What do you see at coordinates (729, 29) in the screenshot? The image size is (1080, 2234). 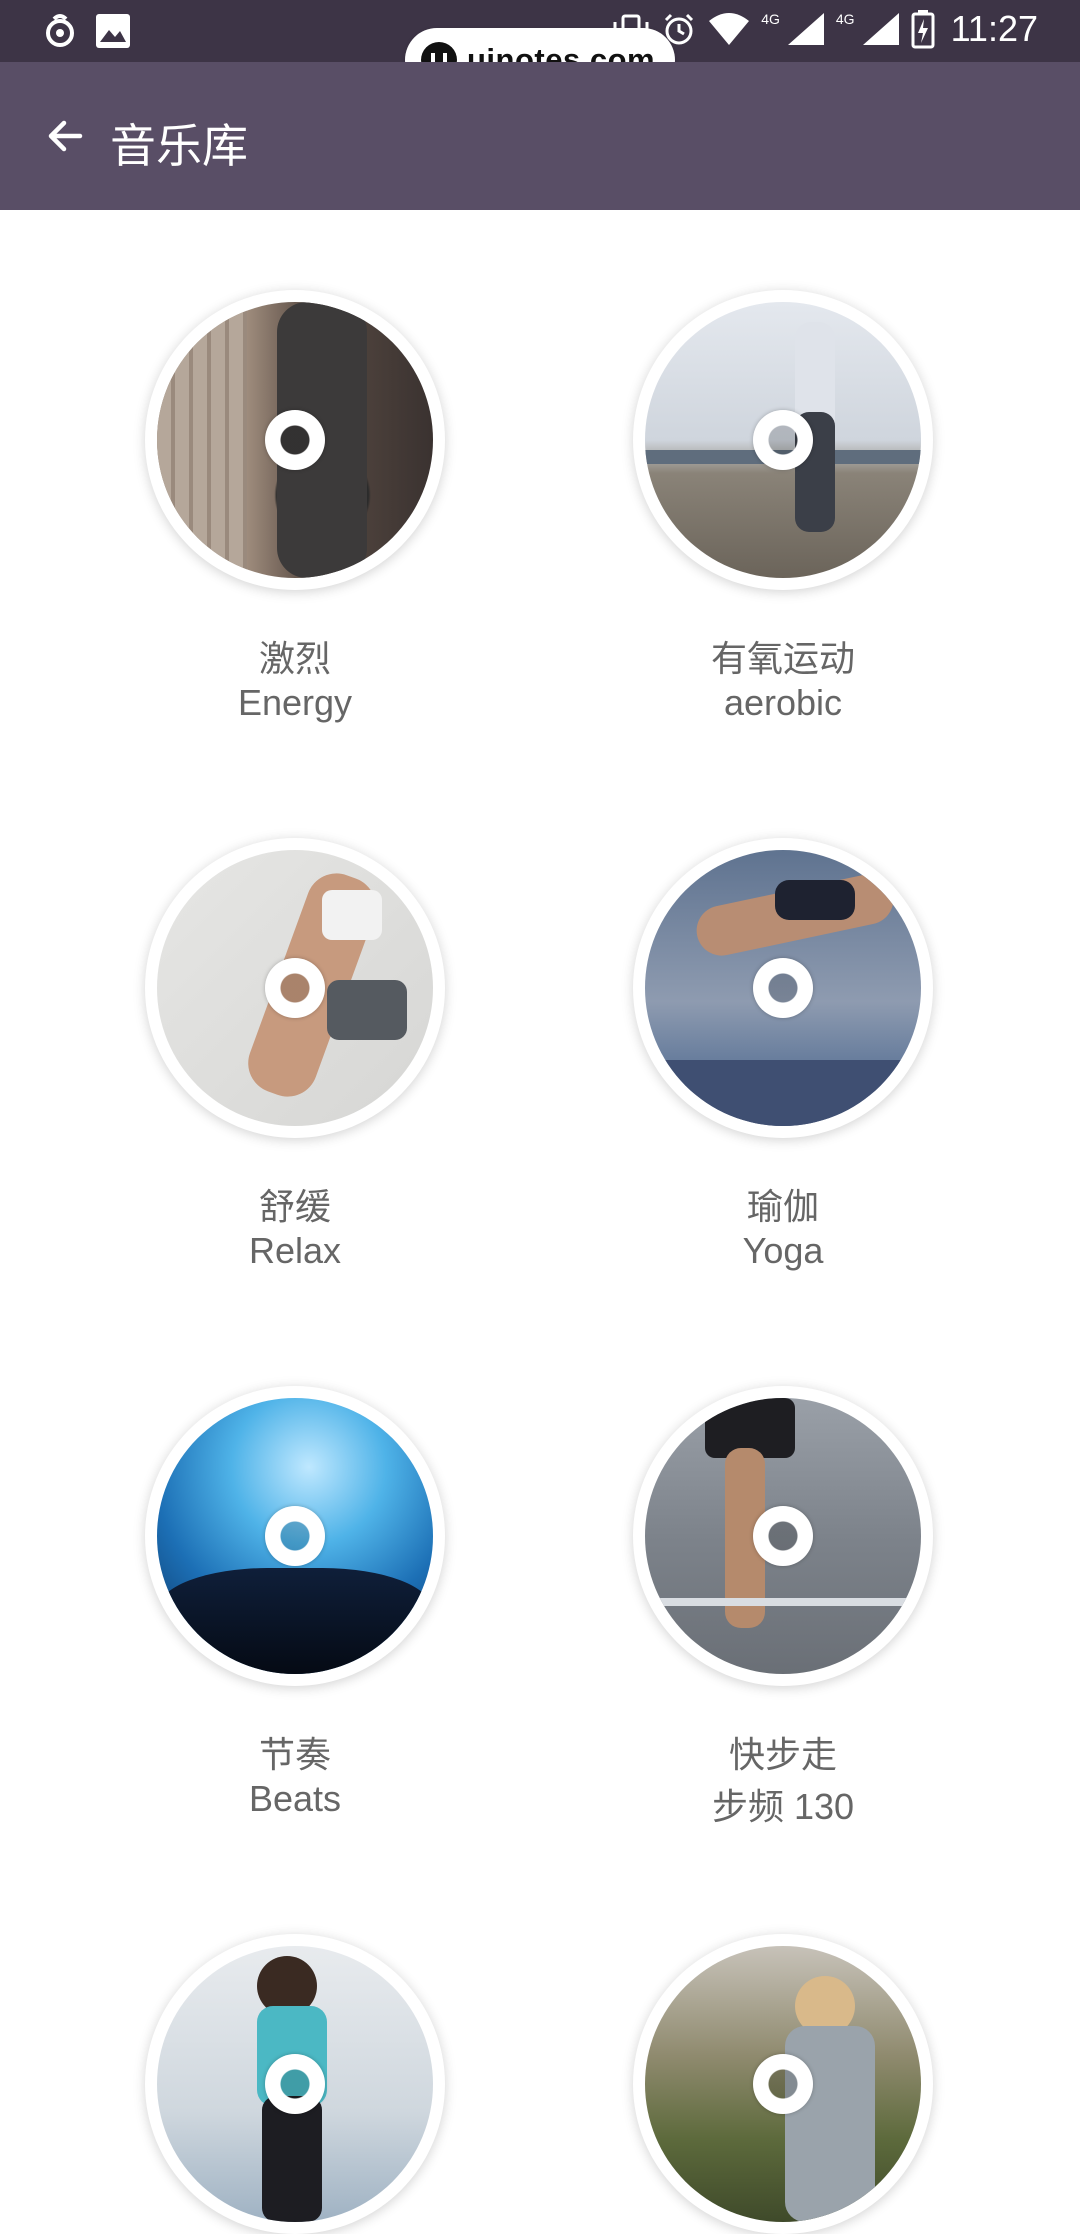 I see `wifi-icon` at bounding box center [729, 29].